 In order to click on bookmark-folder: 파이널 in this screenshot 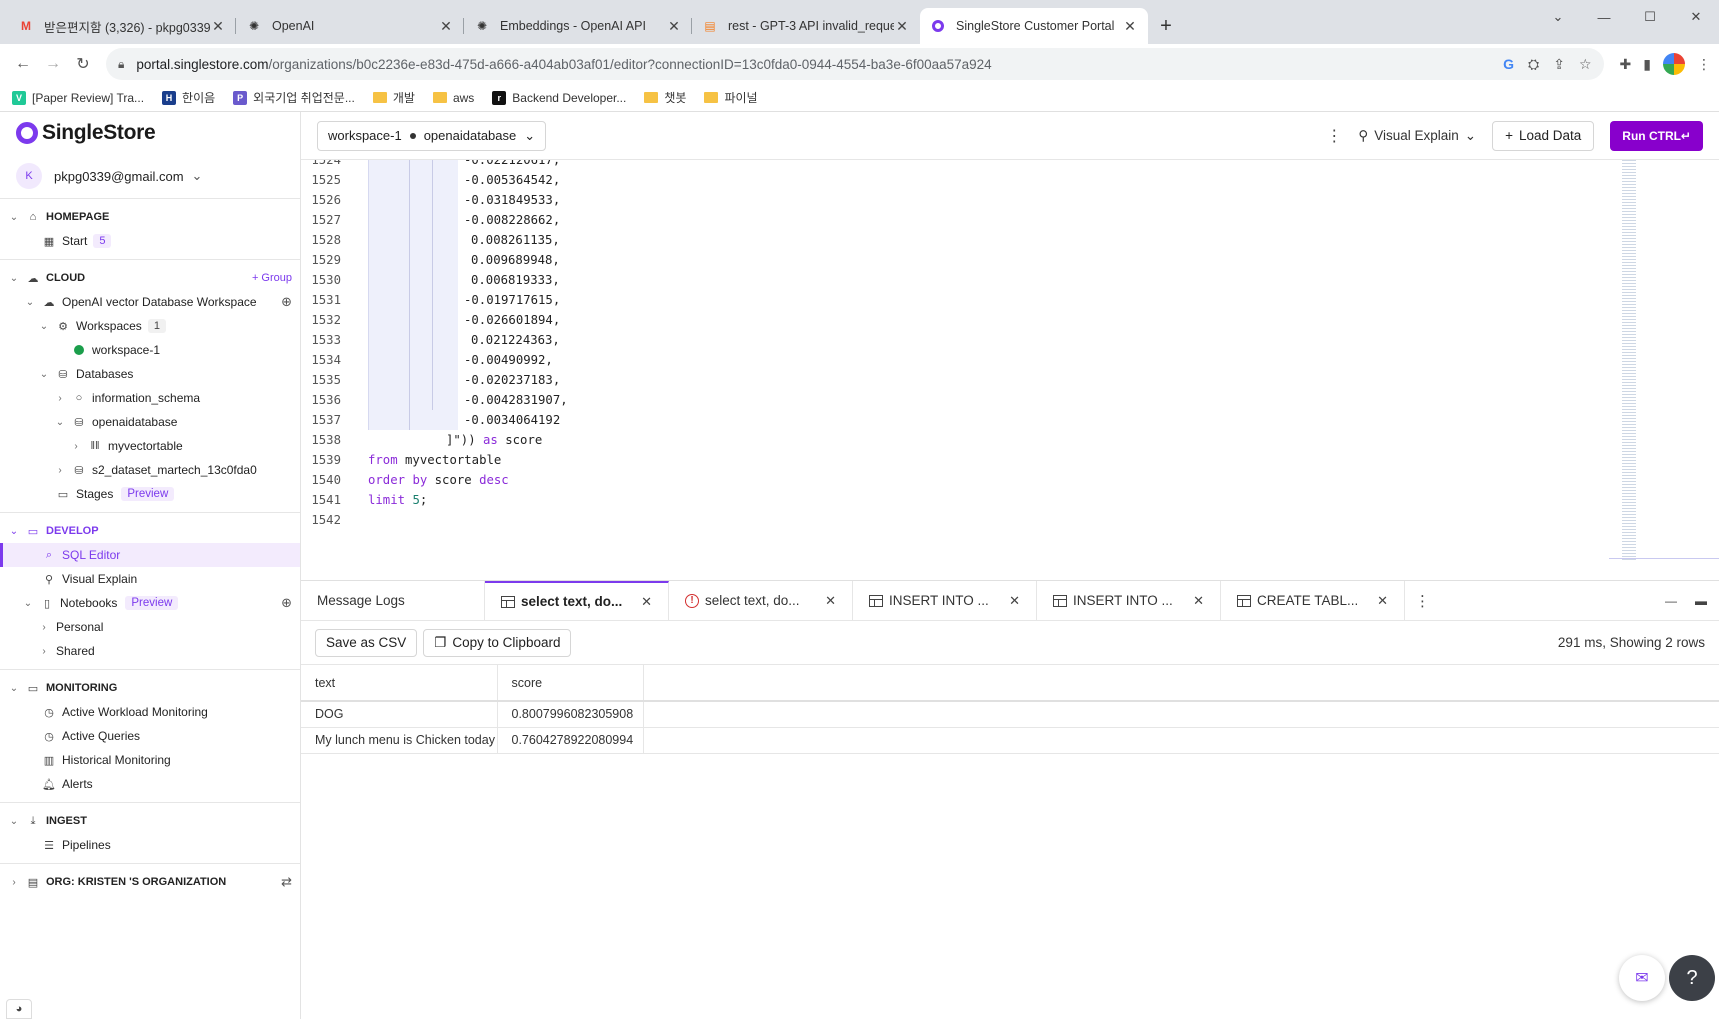, I will do `click(731, 97)`.